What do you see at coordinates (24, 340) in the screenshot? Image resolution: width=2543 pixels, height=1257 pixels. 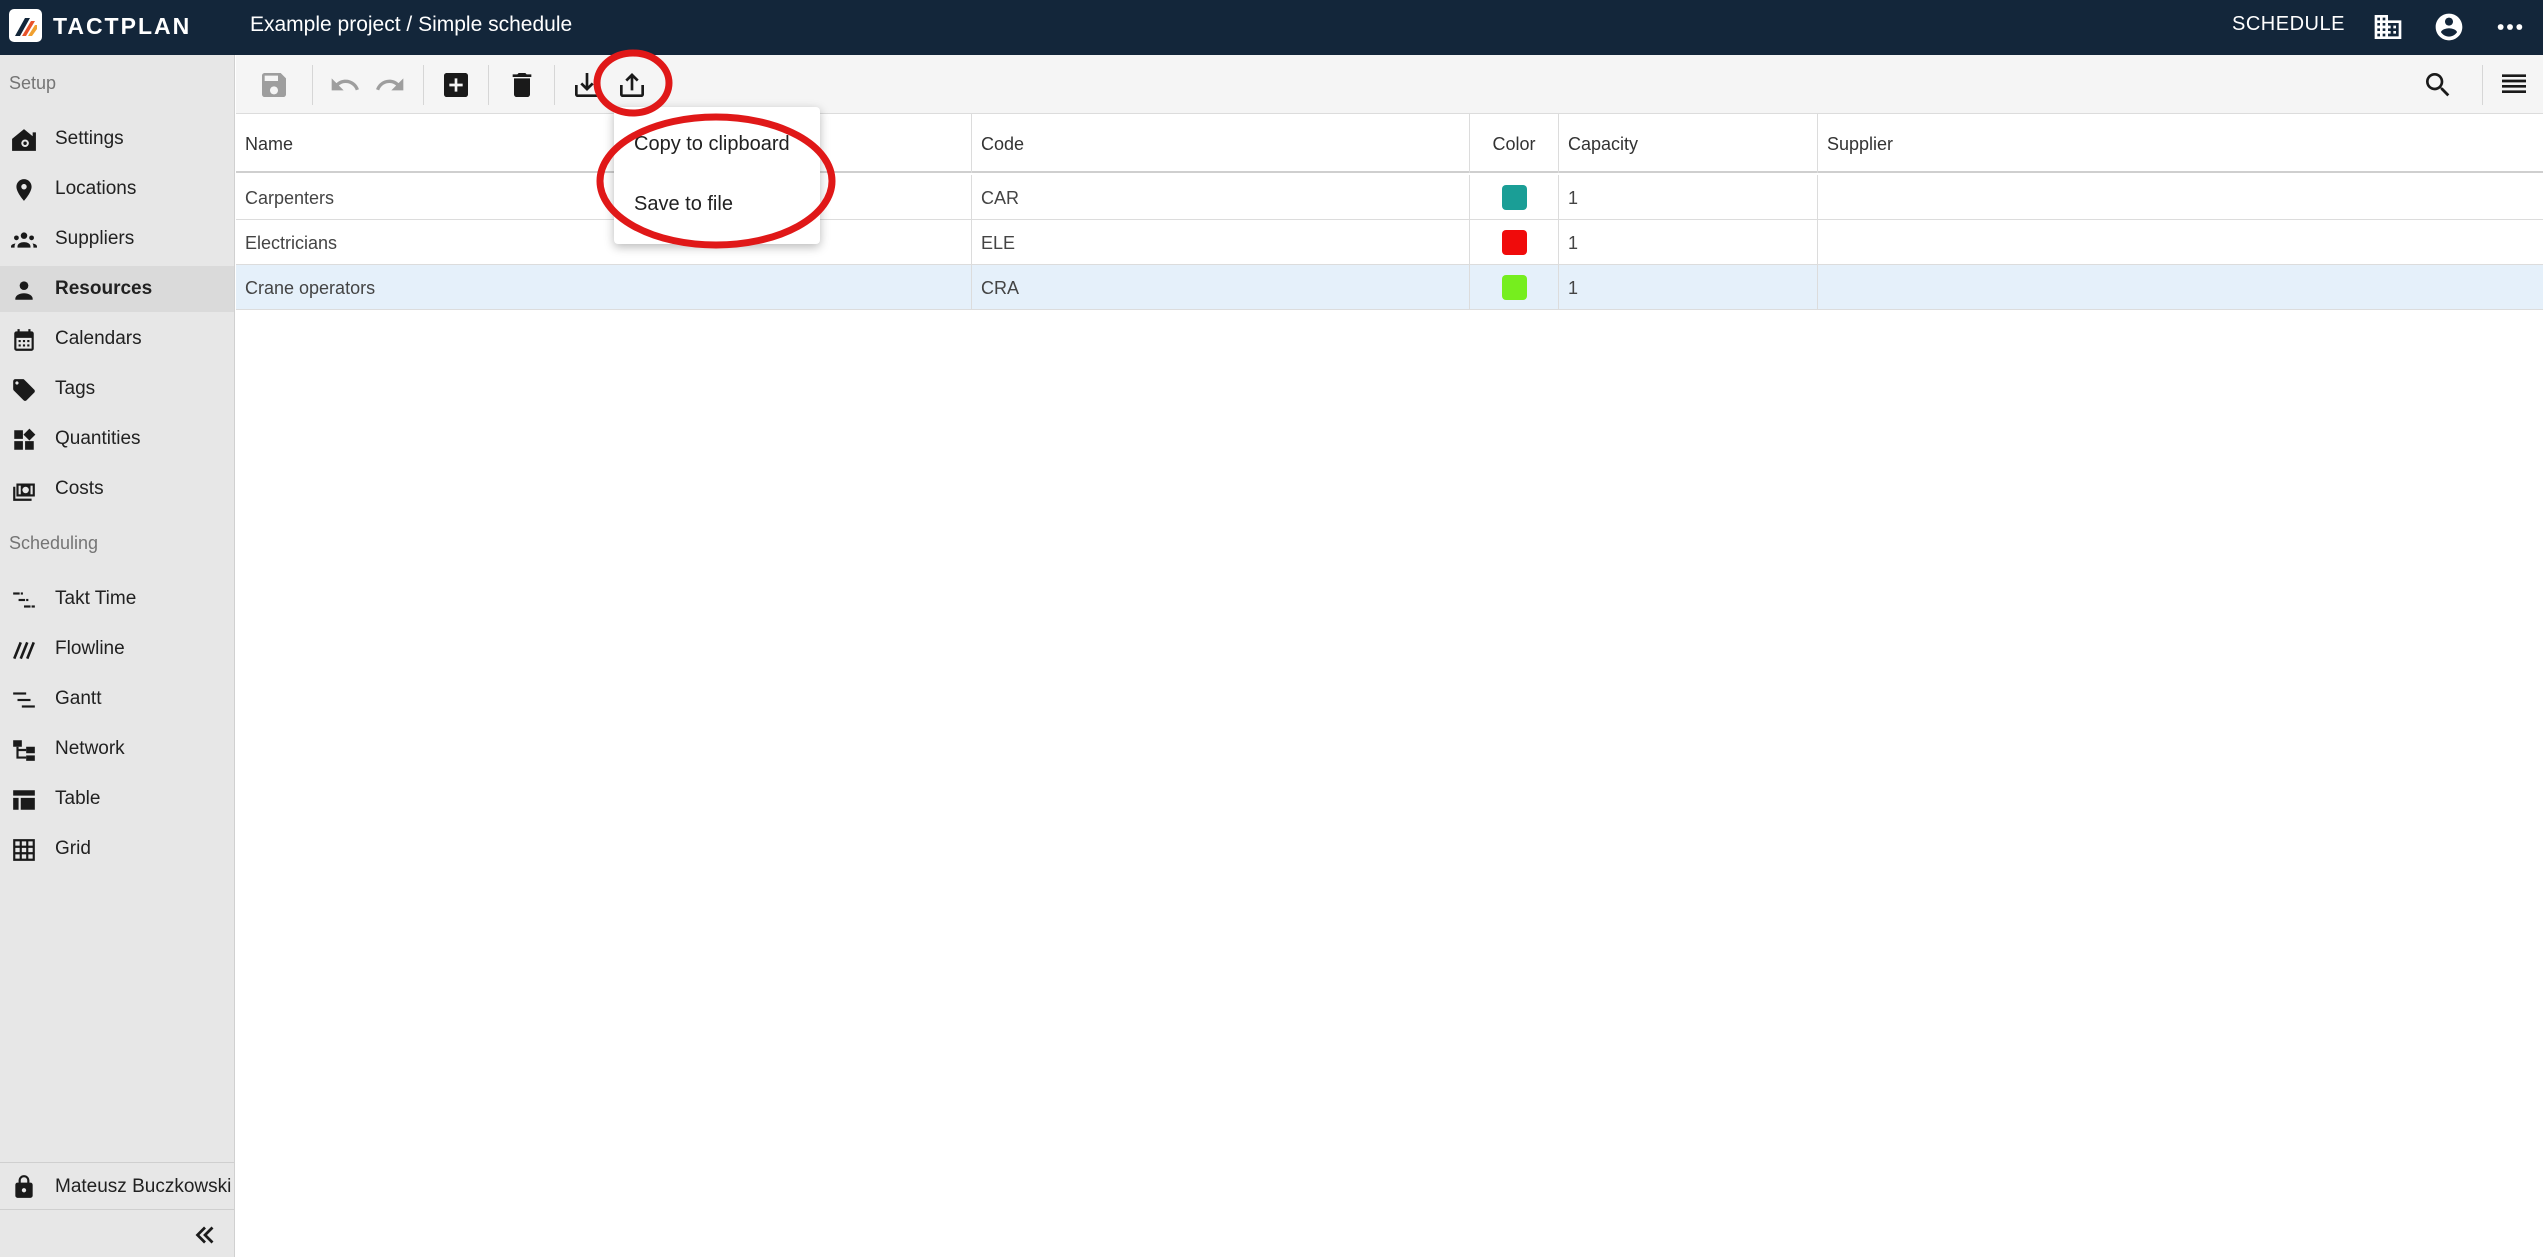 I see `calendar-icon` at bounding box center [24, 340].